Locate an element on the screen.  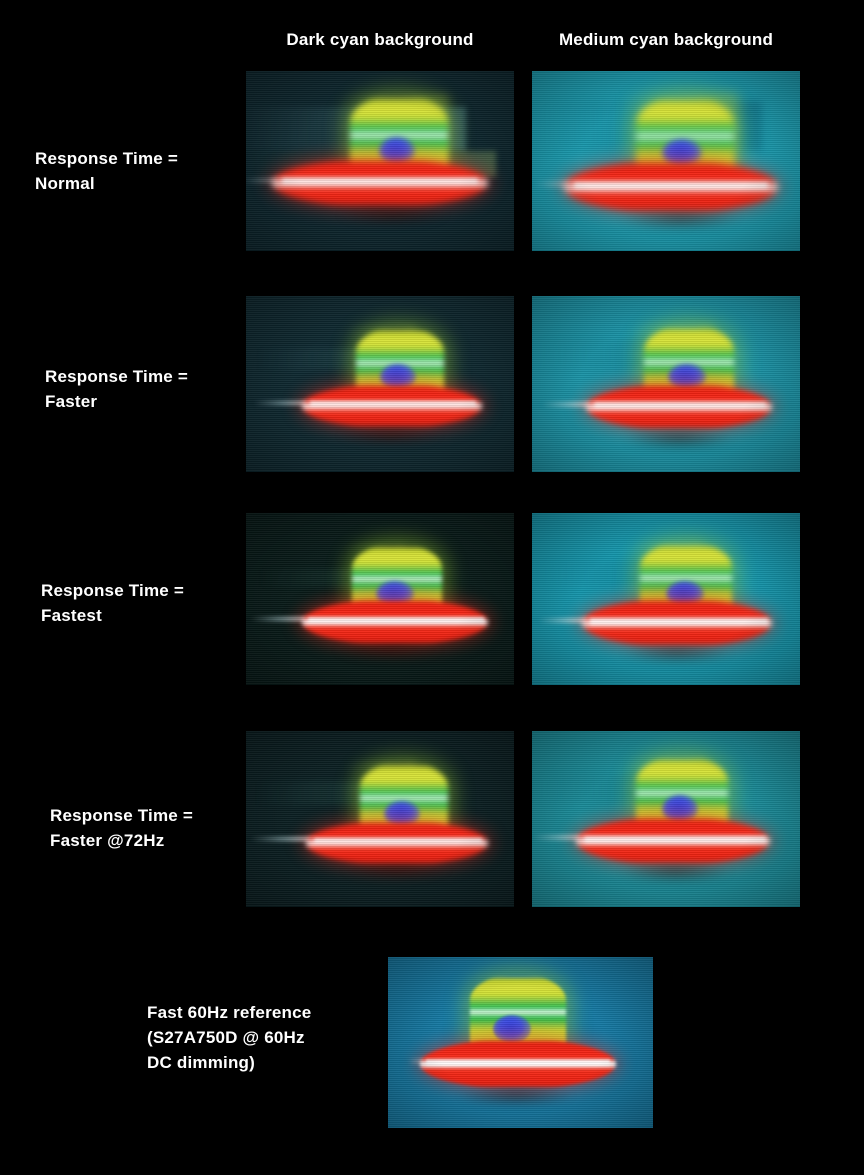
row-label-response-time-fastest: Response Time = Fastest is located at coordinates (112, 603).